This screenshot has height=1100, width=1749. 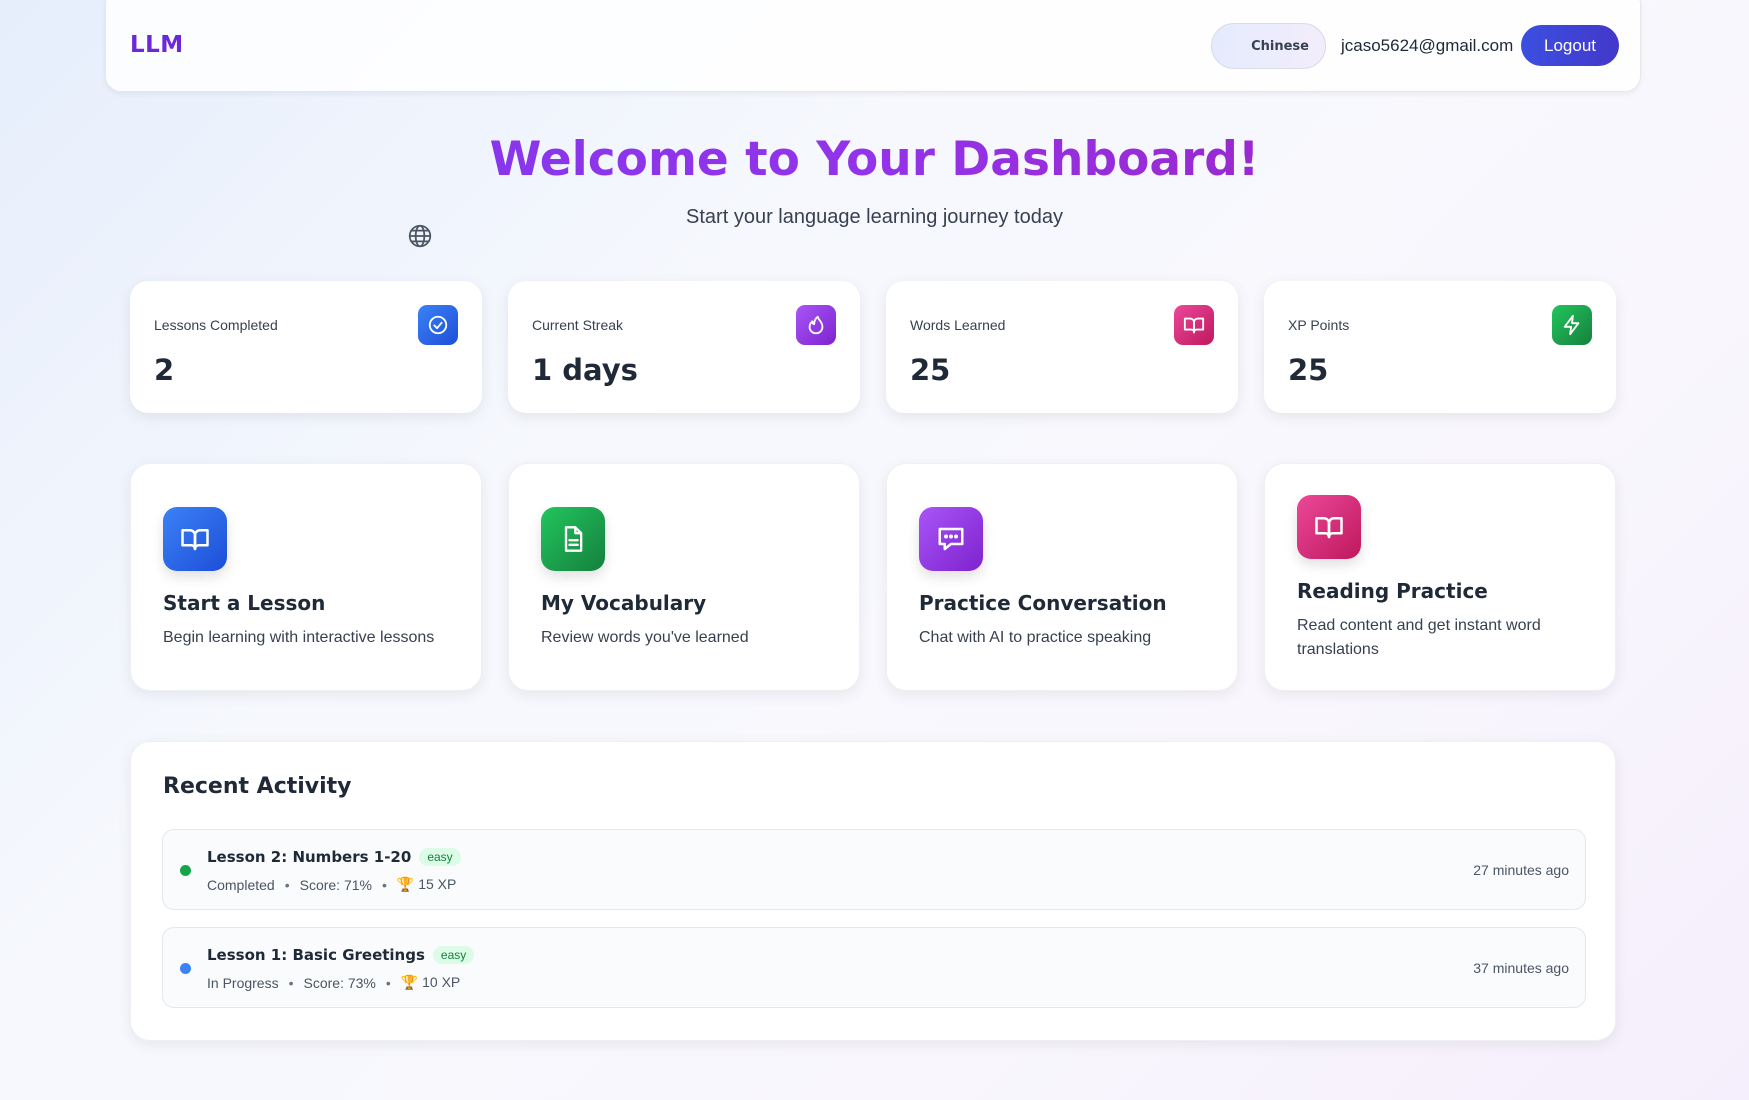 I want to click on globe-icon, so click(x=420, y=236).